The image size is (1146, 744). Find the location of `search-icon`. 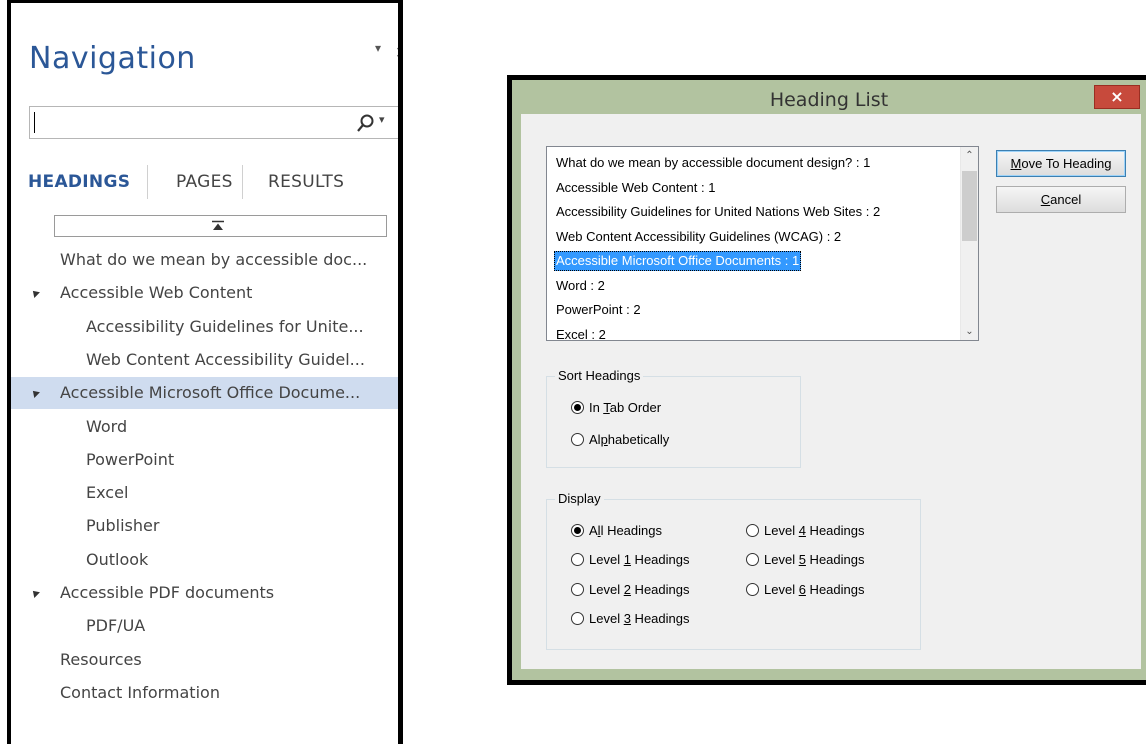

search-icon is located at coordinates (365, 123).